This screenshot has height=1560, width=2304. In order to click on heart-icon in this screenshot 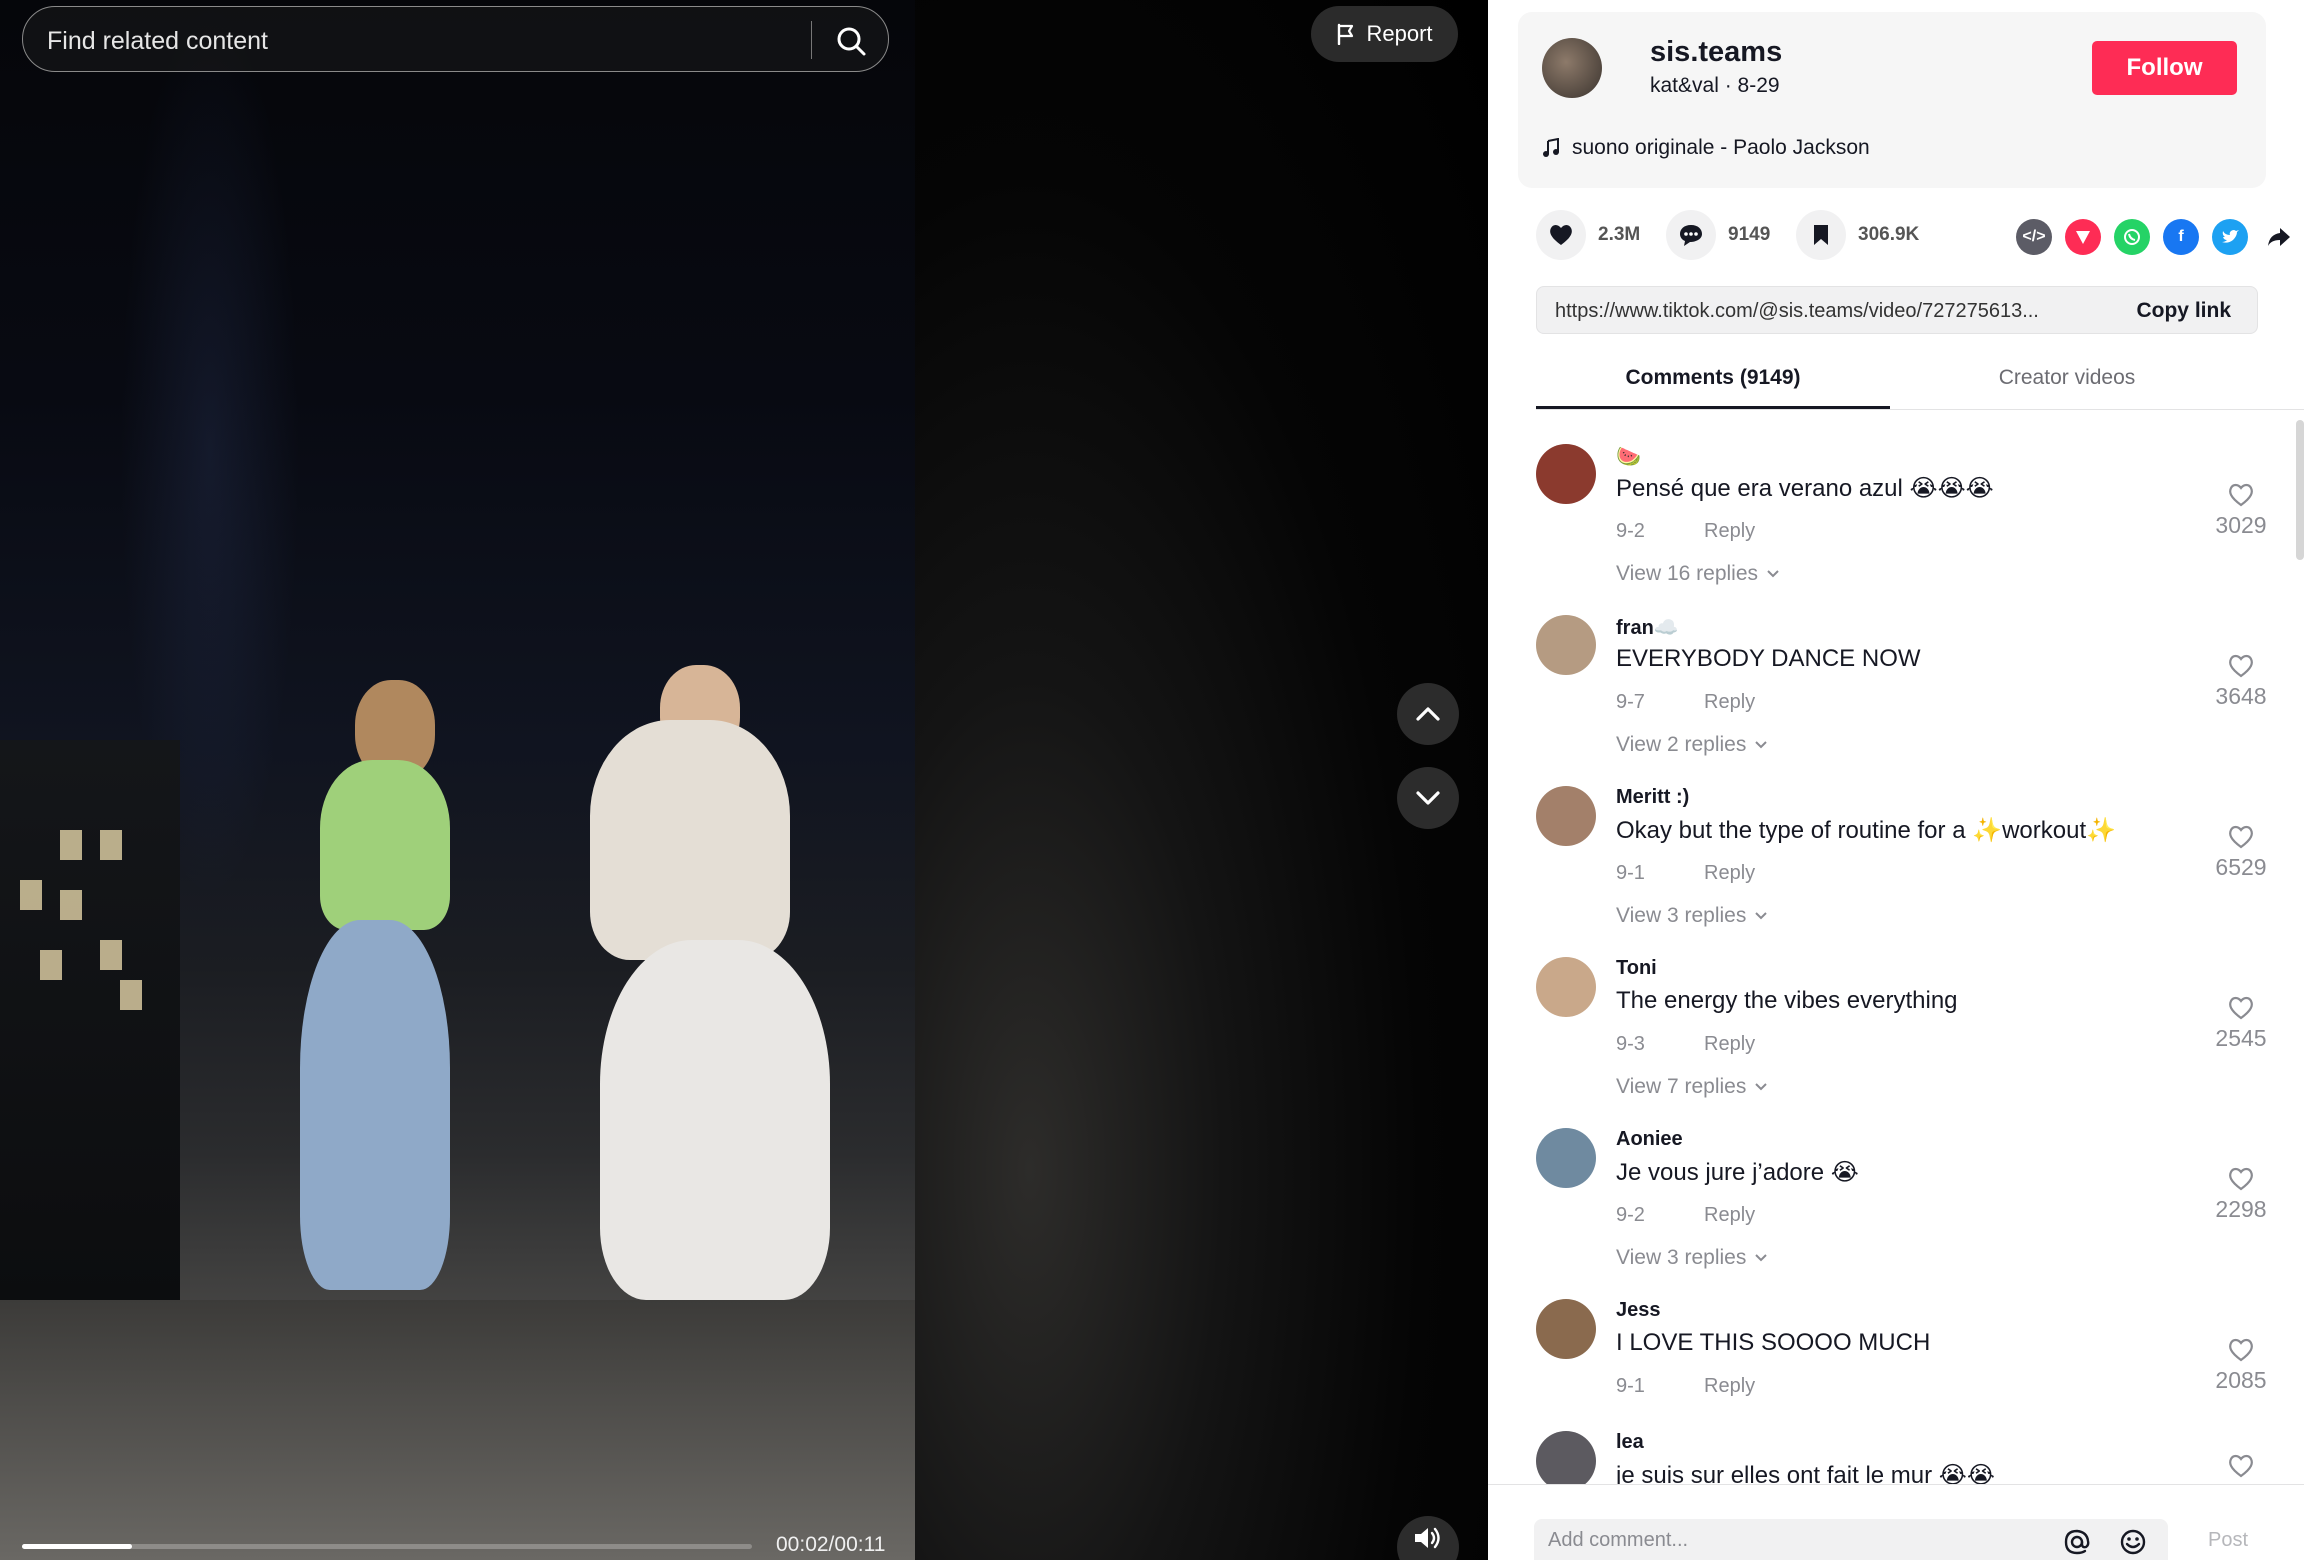, I will do `click(1561, 235)`.